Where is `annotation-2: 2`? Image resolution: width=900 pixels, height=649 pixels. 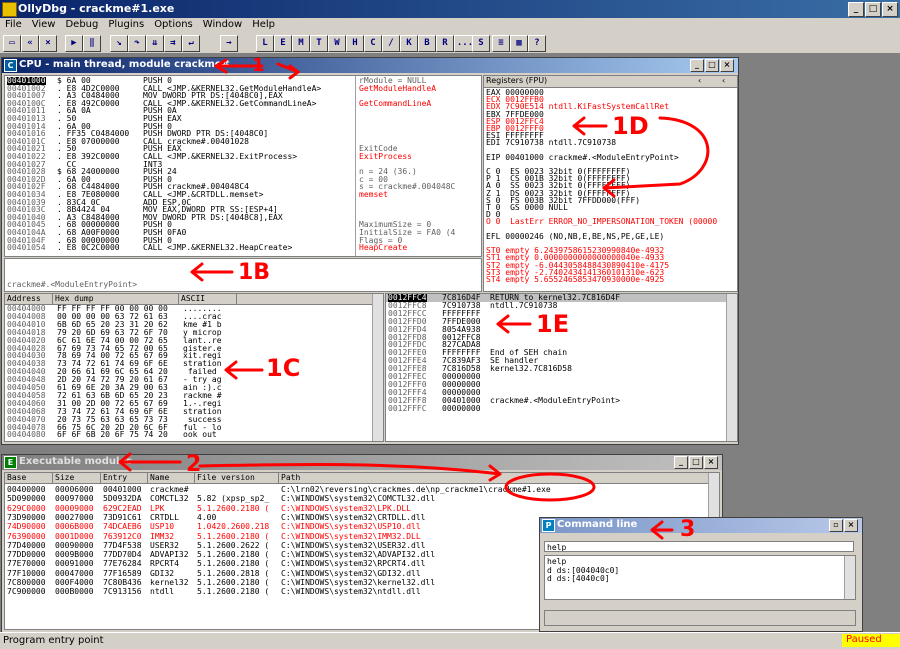
annotation-2: 2 is located at coordinates (194, 464).